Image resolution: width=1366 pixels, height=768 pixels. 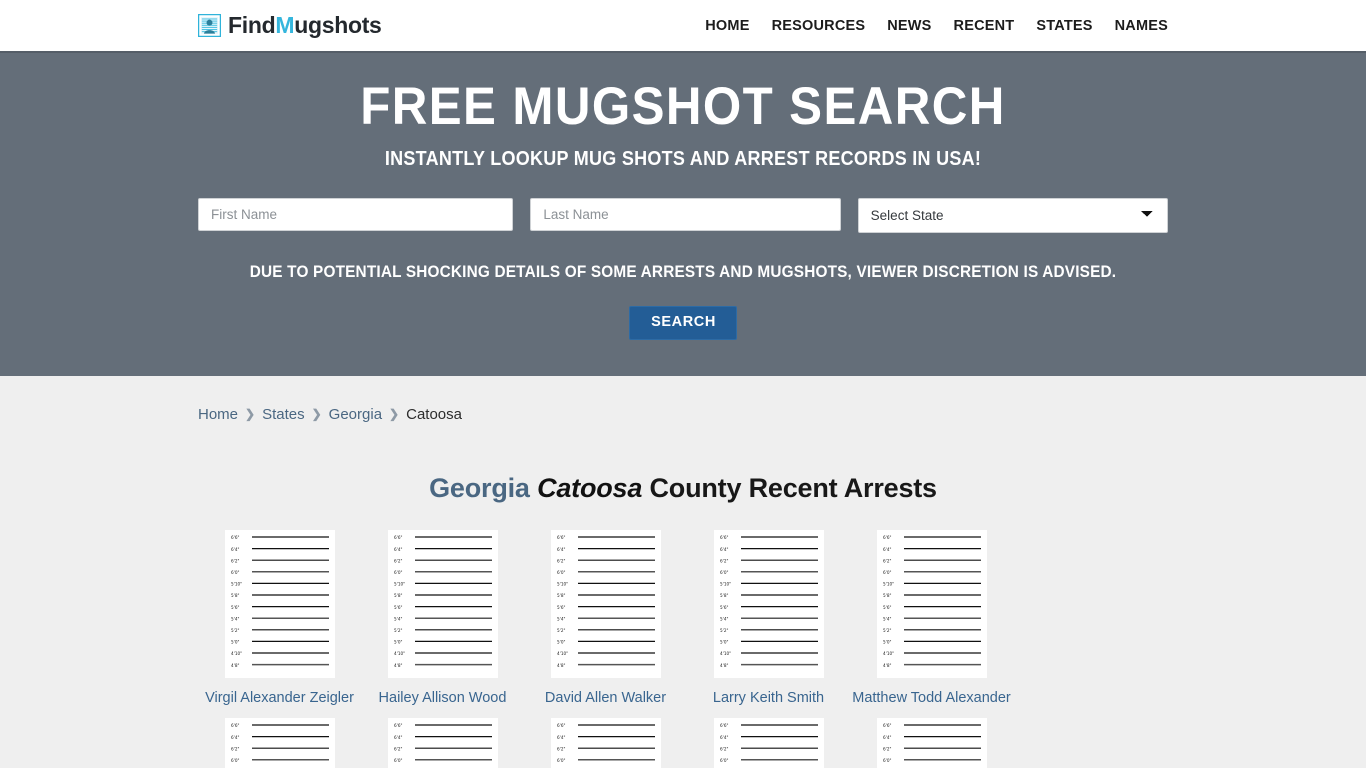 What do you see at coordinates (1141, 26) in the screenshot?
I see `nav-item-names: NAMES` at bounding box center [1141, 26].